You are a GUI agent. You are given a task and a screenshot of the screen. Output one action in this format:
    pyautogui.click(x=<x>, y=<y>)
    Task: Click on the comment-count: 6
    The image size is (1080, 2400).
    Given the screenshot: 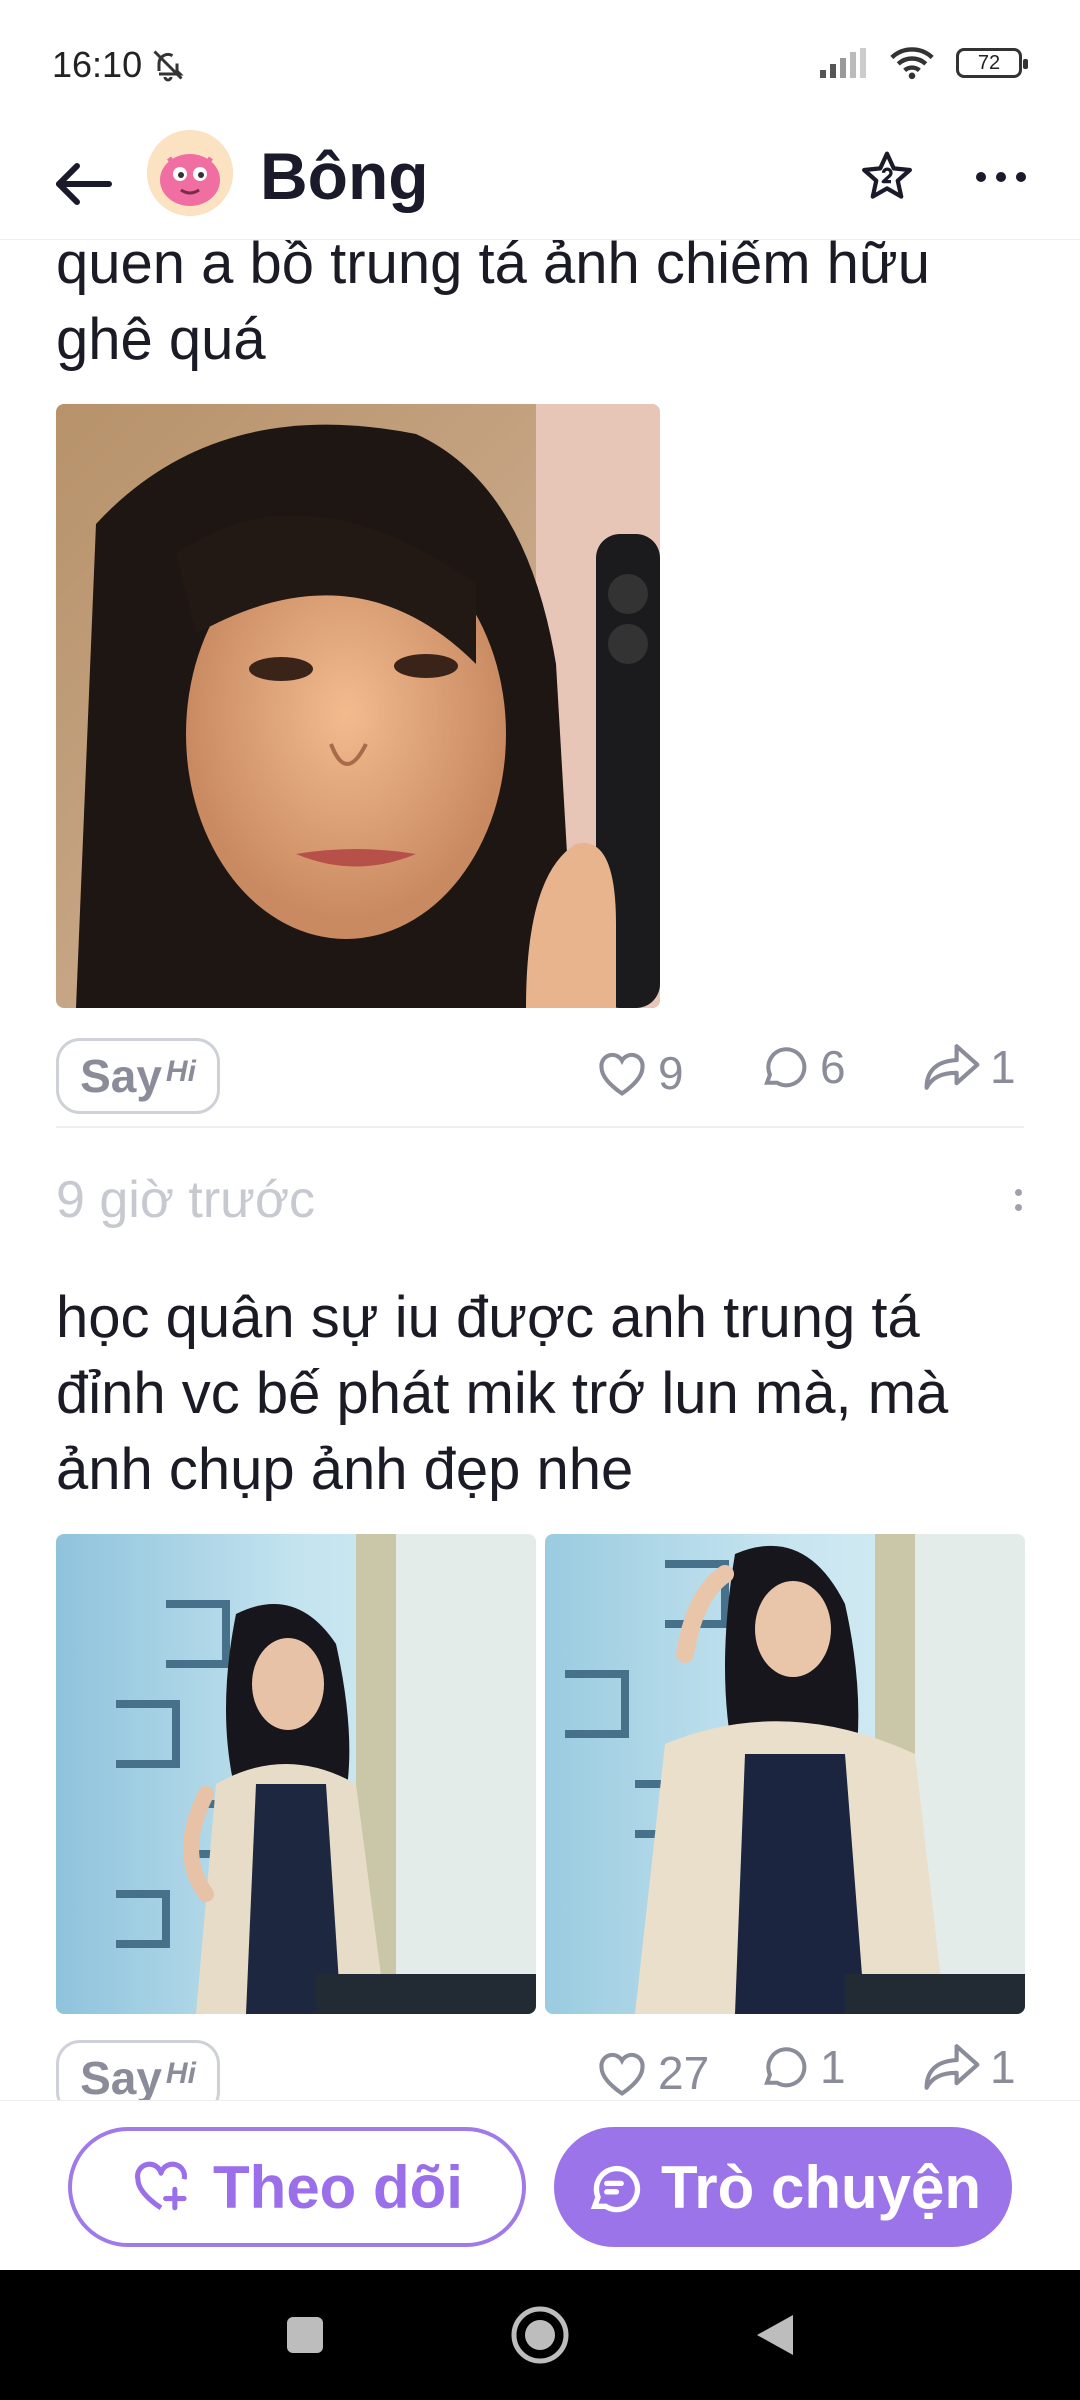 What is the action you would take?
    pyautogui.click(x=833, y=1067)
    